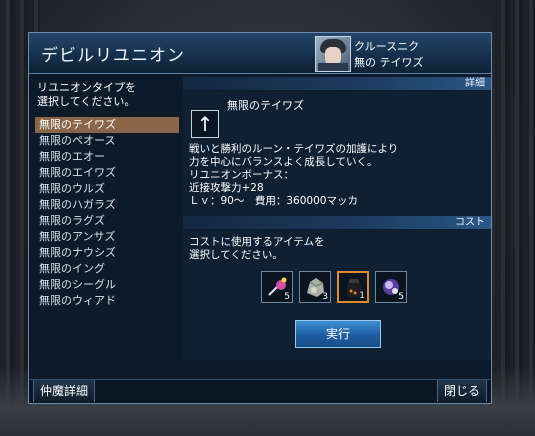  I want to click on close-button: 閉じる, so click(461, 391).